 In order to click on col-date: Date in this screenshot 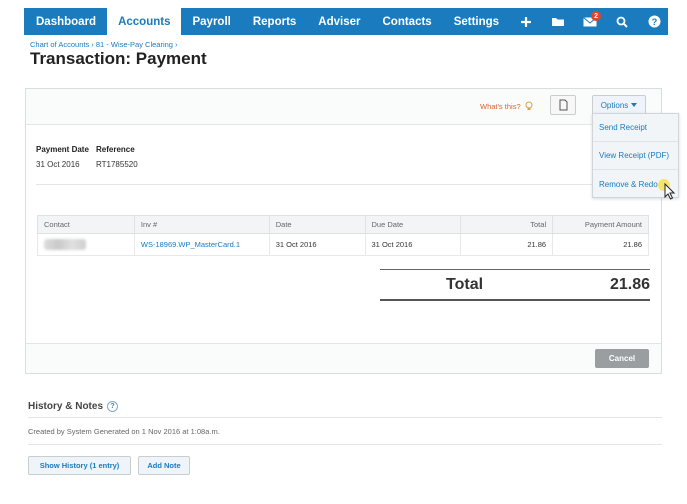, I will do `click(317, 224)`.